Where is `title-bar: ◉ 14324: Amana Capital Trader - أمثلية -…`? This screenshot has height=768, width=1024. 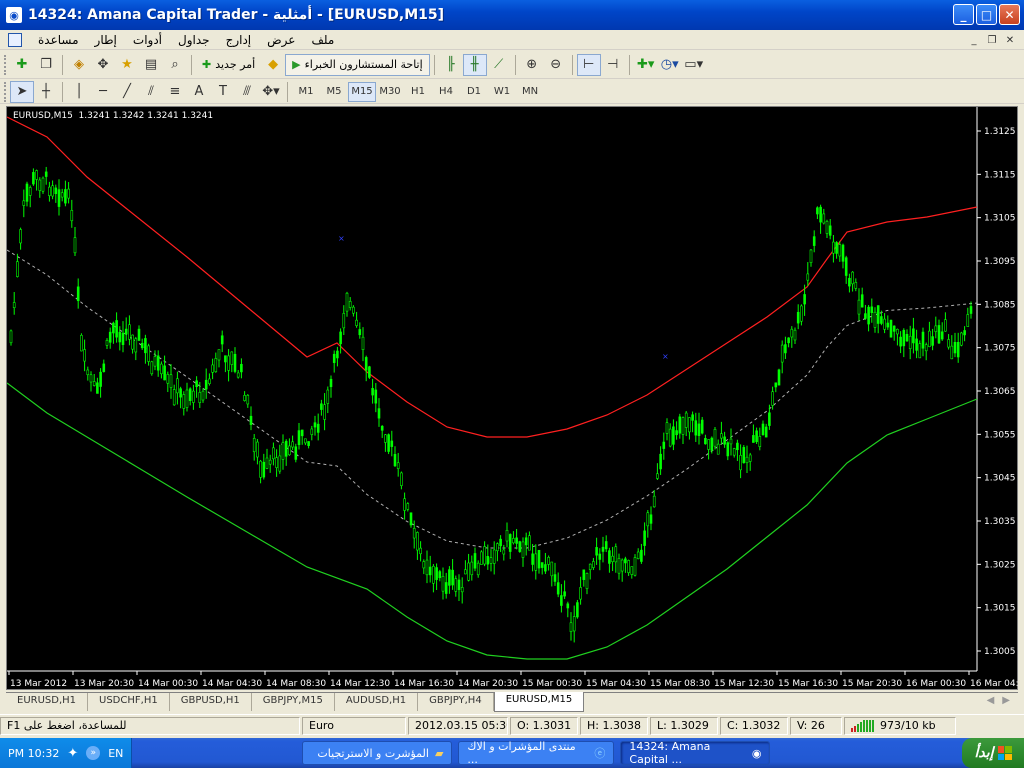 title-bar: ◉ 14324: Amana Capital Trader - أمثلية -… is located at coordinates (512, 15).